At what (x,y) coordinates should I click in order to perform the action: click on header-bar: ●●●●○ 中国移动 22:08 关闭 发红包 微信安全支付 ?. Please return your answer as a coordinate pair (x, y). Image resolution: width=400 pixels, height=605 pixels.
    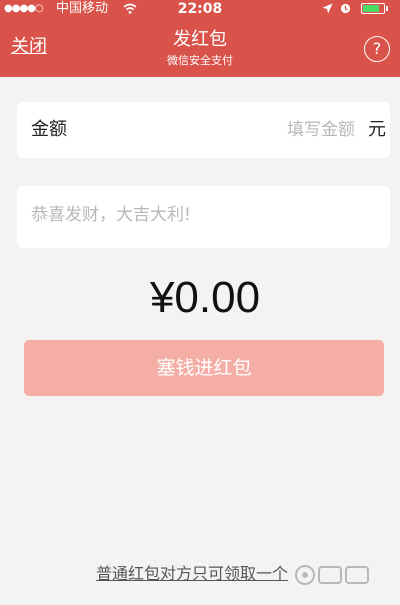
    Looking at the image, I should click on (200, 38).